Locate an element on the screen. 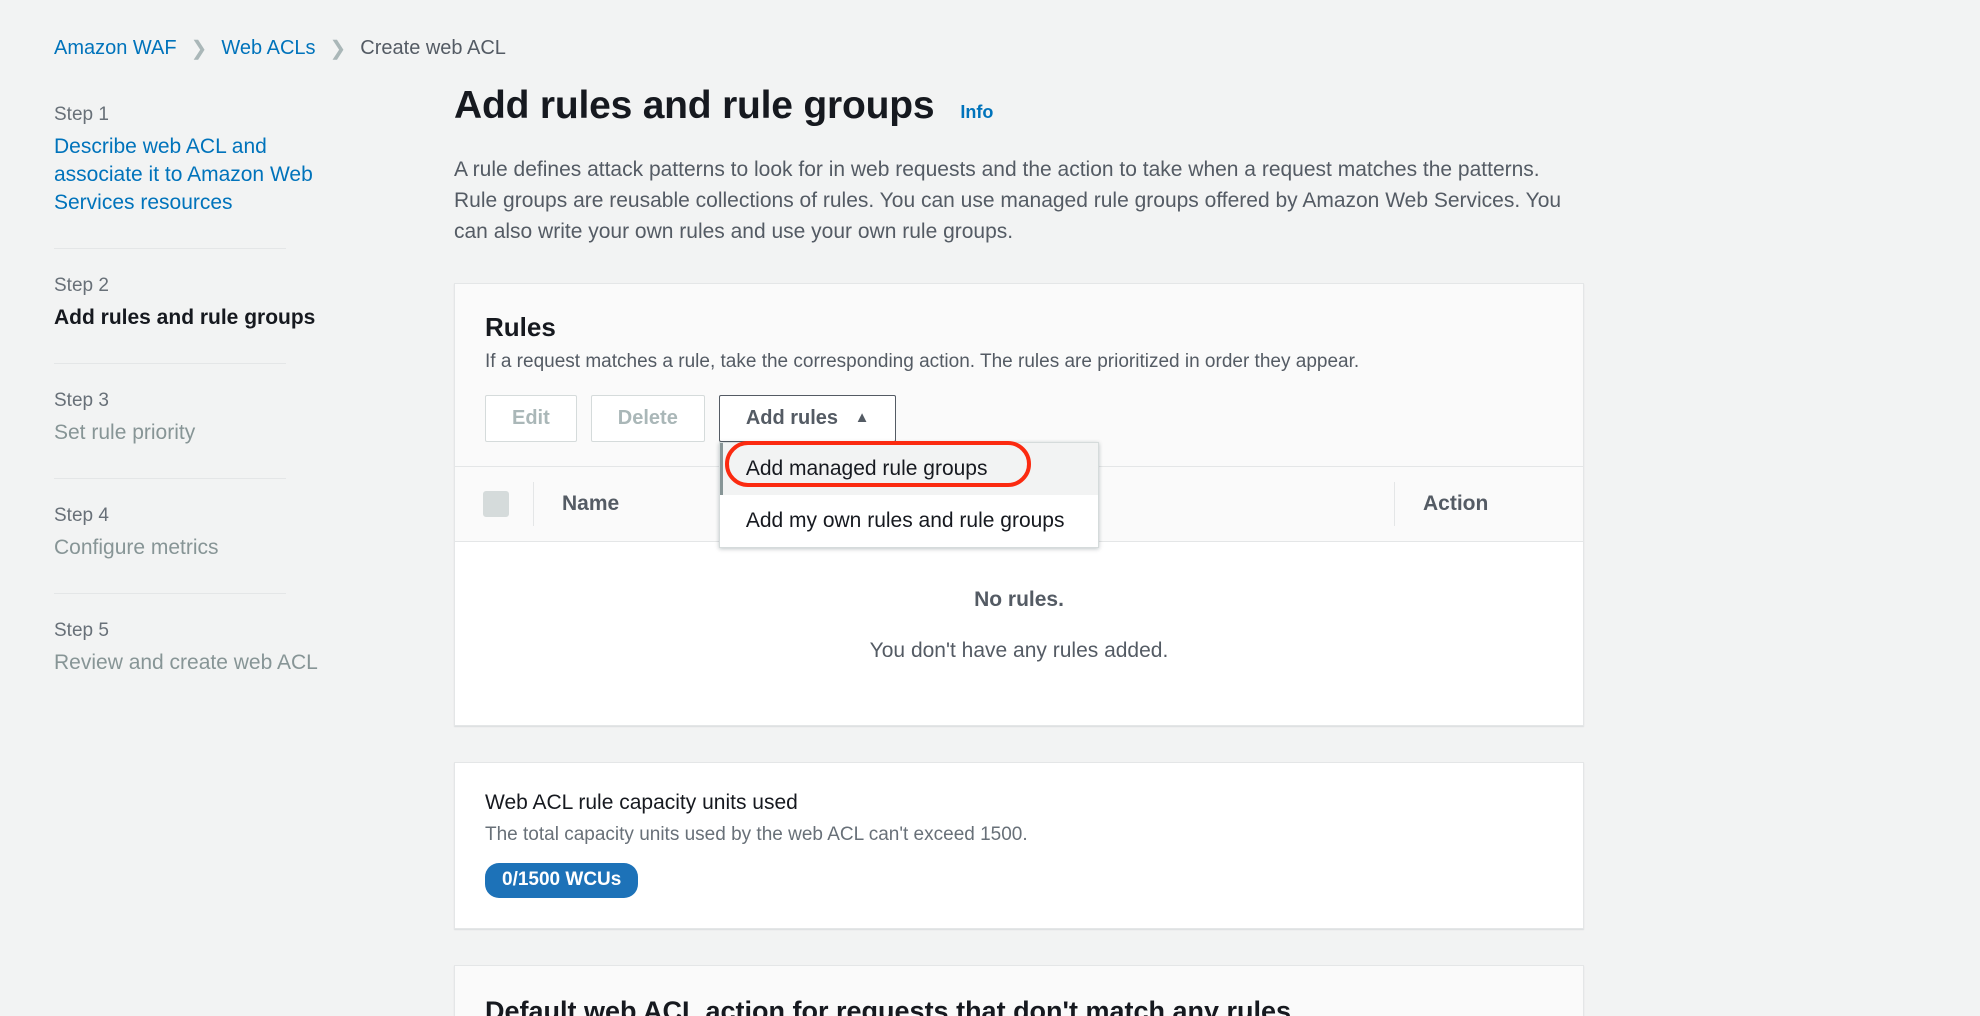 The width and height of the screenshot is (1980, 1016). select-all-column is located at coordinates (494, 504).